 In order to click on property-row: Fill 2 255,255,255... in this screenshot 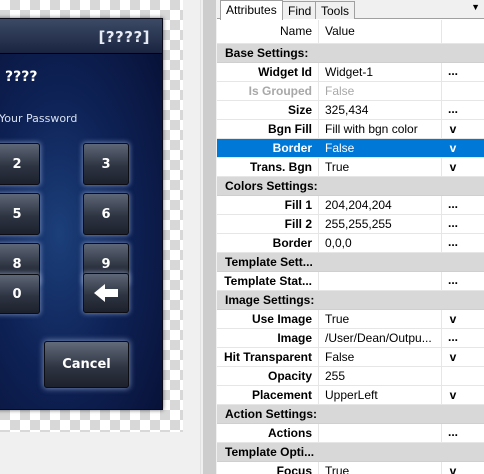, I will do `click(350, 224)`.